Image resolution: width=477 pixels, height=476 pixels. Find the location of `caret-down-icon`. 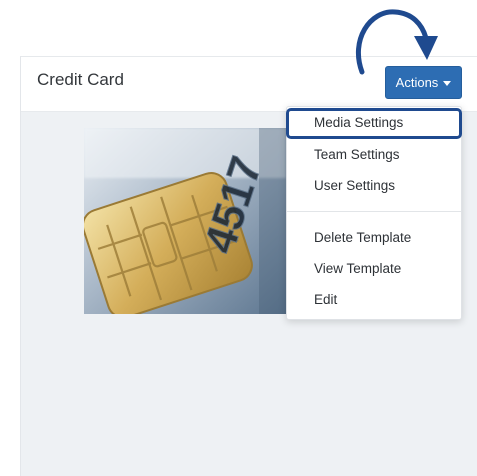

caret-down-icon is located at coordinates (447, 83).